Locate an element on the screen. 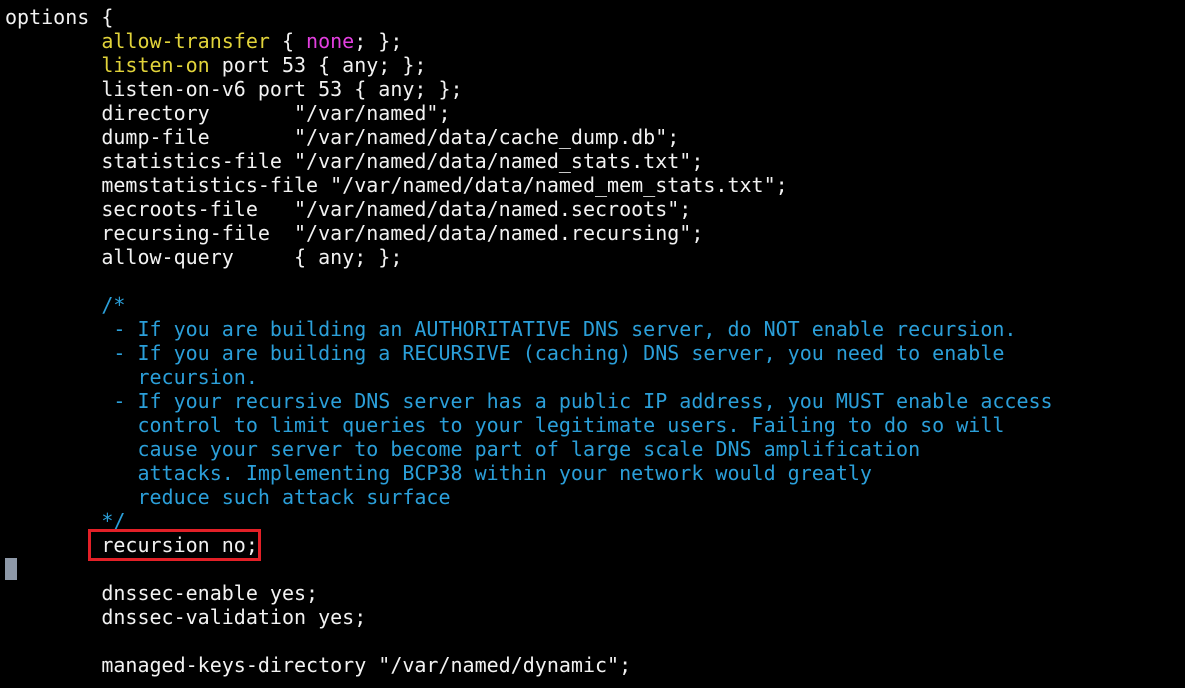 The image size is (1185, 688). code-token-keyword: allow-transfer is located at coordinates (185, 41).